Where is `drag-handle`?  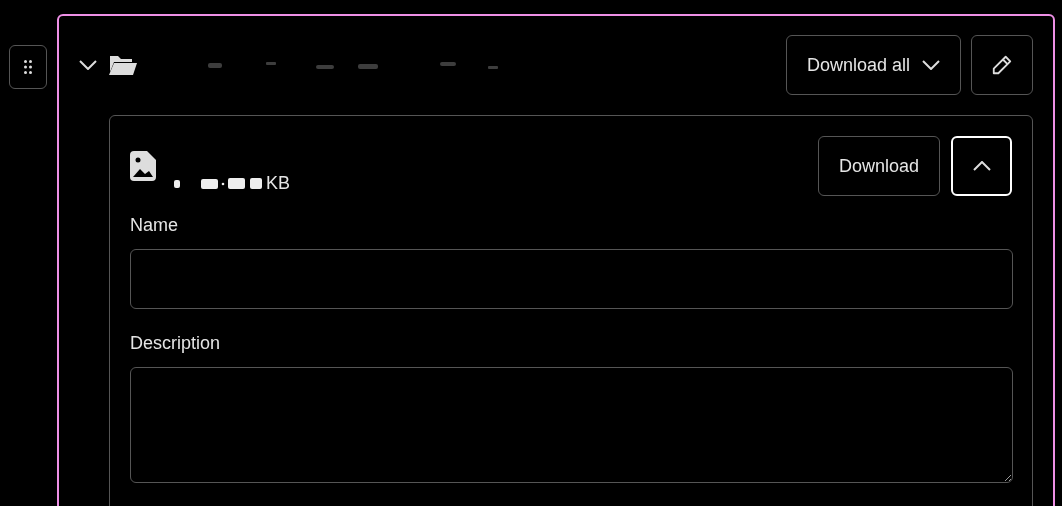 drag-handle is located at coordinates (28, 67).